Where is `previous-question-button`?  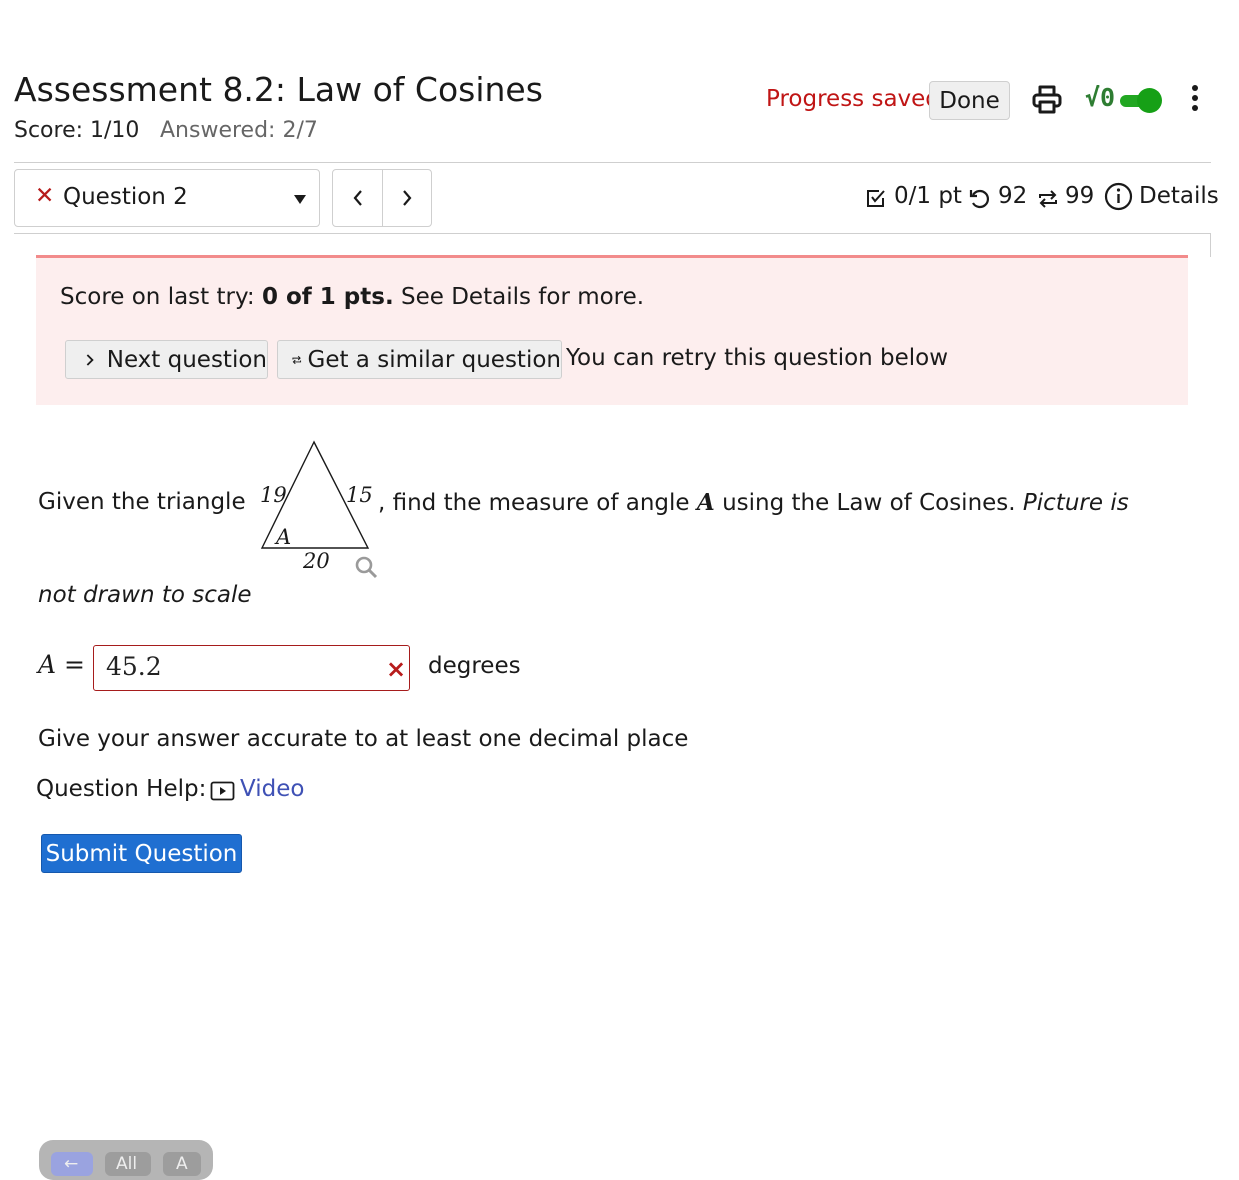 previous-question-button is located at coordinates (357, 198).